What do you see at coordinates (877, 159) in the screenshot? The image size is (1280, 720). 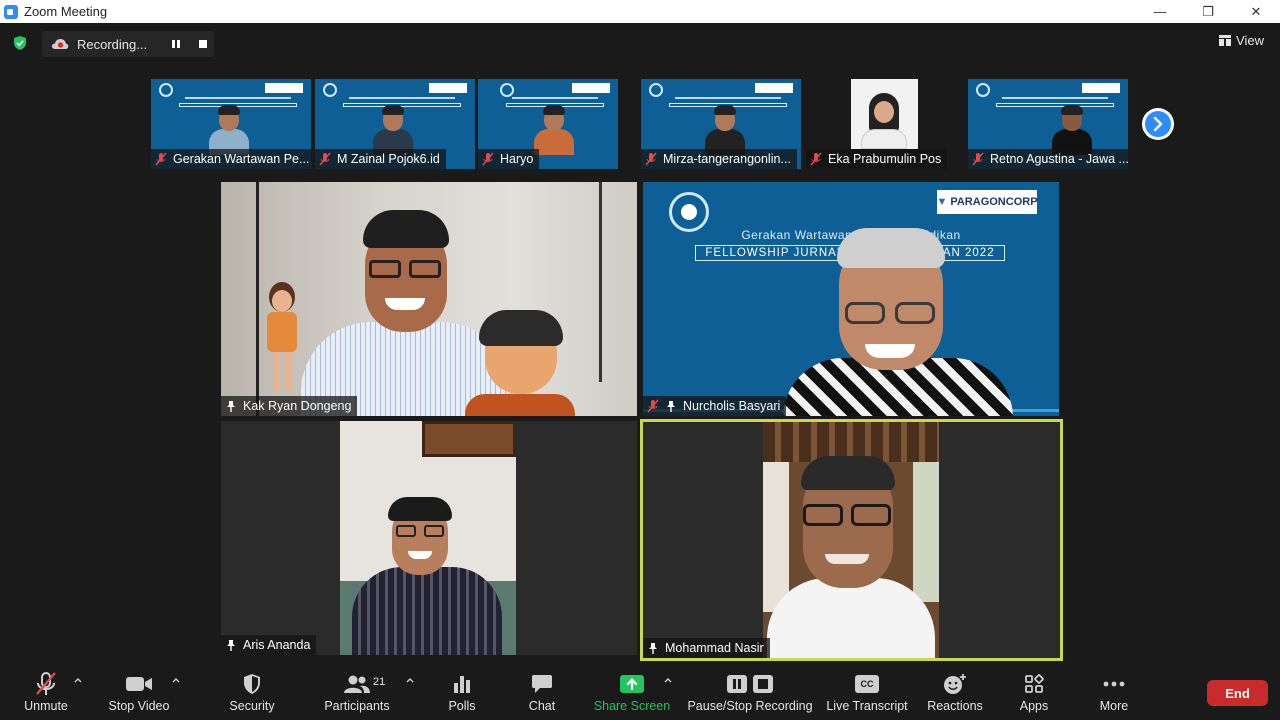 I see `participant-name-tag: Eka Prabumulin Pos` at bounding box center [877, 159].